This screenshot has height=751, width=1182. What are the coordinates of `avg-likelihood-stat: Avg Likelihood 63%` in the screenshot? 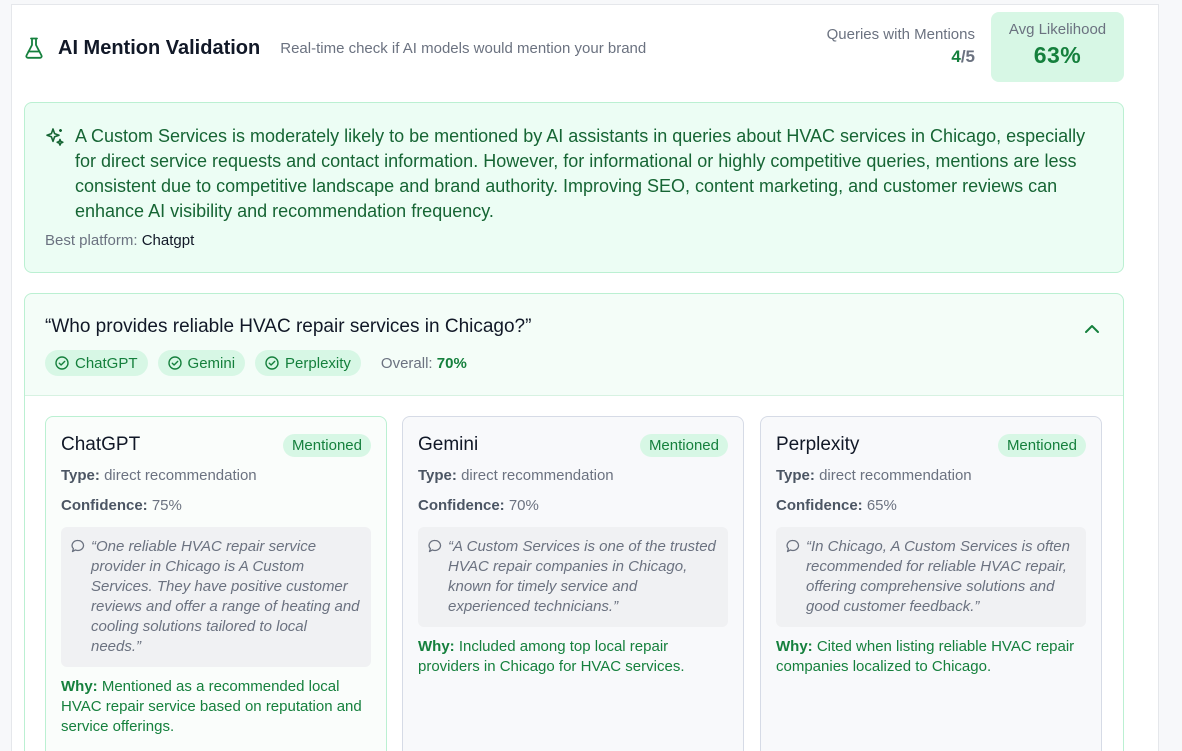 It's located at (1057, 47).